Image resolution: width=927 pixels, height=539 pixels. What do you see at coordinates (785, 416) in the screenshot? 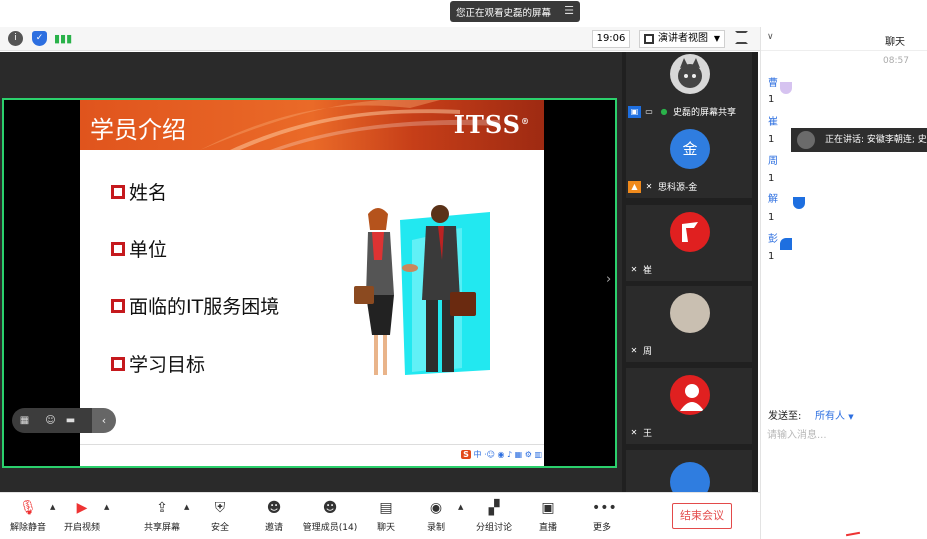
I see `send-to-label: 发送至:` at bounding box center [785, 416].